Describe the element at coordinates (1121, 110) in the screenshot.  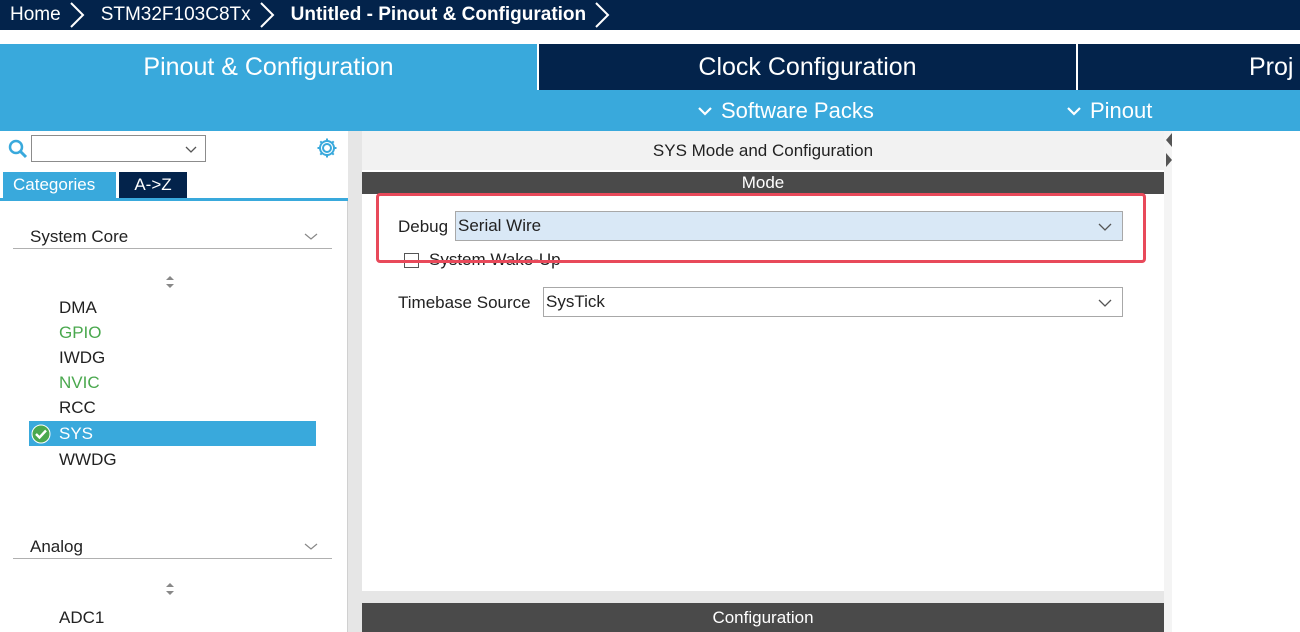
I see `pinout-label: Pinout` at that location.